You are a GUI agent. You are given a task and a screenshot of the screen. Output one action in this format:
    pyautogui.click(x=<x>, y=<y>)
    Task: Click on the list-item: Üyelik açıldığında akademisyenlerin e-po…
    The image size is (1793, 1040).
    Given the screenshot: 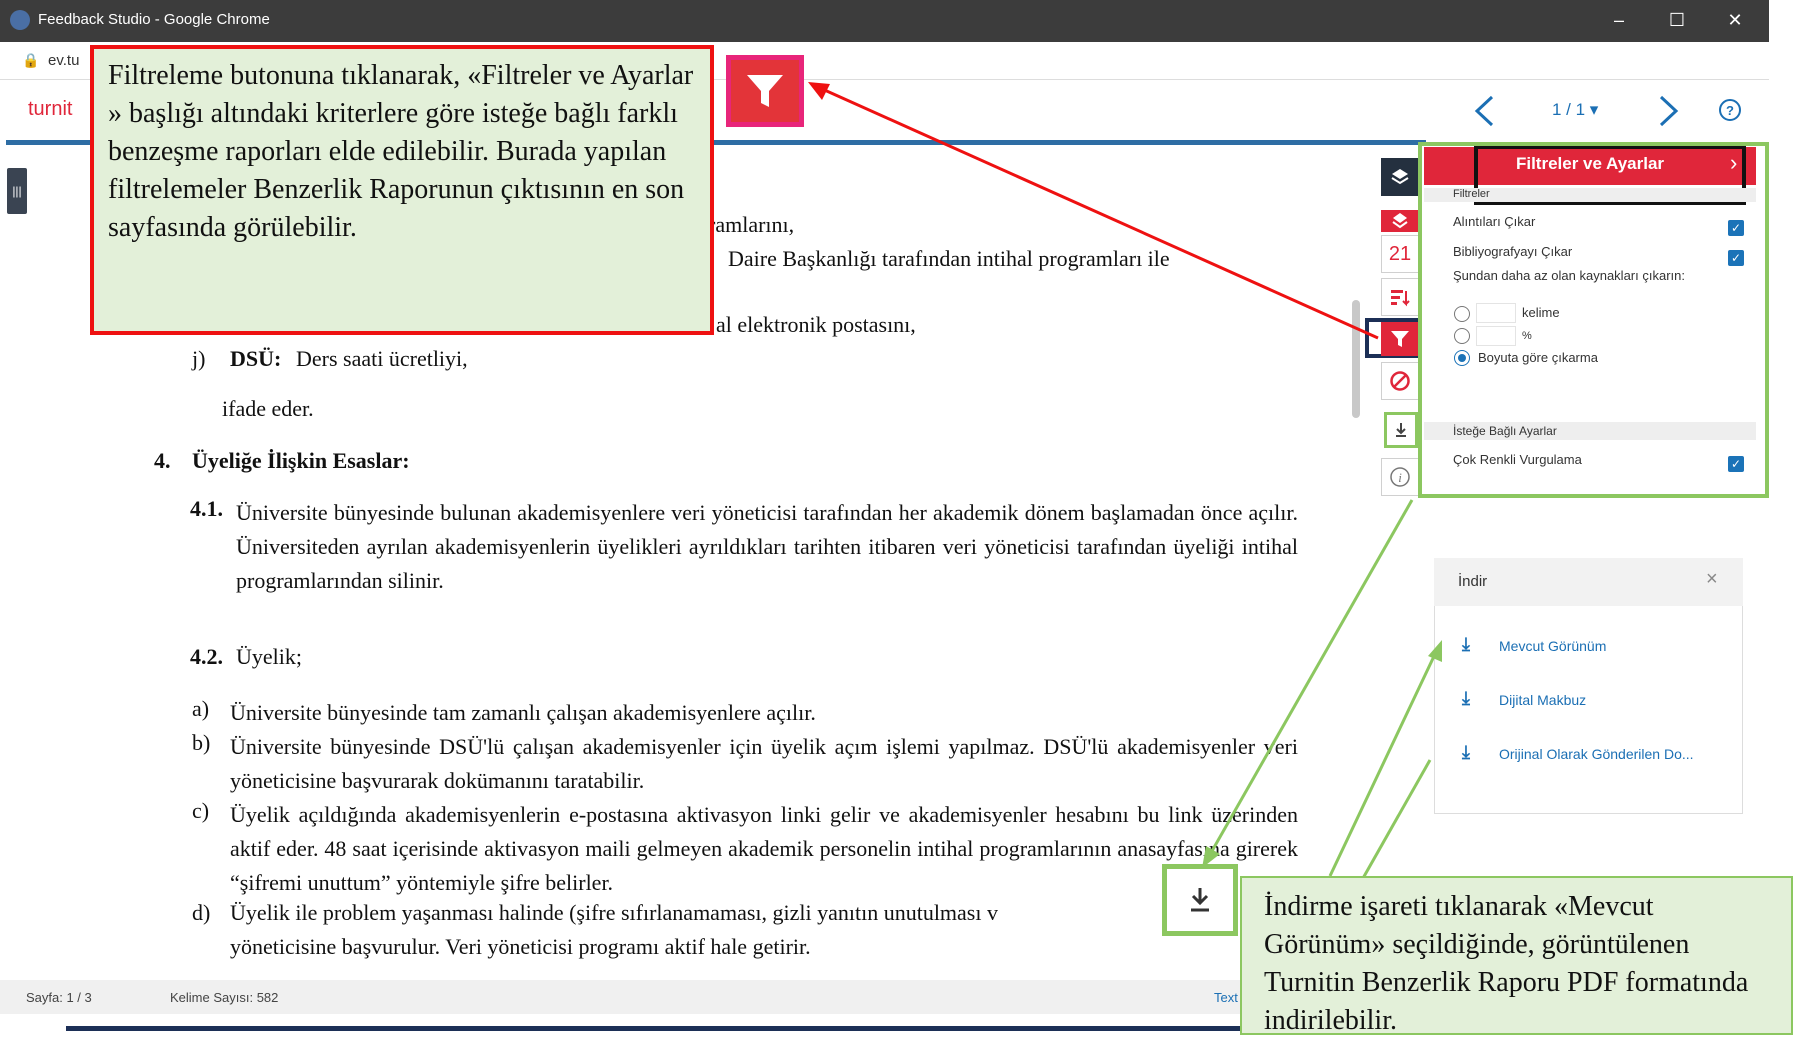 What is the action you would take?
    pyautogui.click(x=764, y=849)
    